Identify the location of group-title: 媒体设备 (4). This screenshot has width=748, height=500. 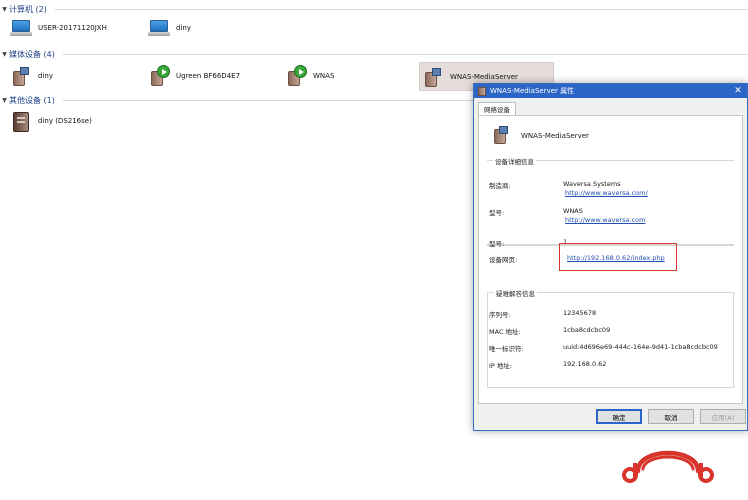
(32, 54).